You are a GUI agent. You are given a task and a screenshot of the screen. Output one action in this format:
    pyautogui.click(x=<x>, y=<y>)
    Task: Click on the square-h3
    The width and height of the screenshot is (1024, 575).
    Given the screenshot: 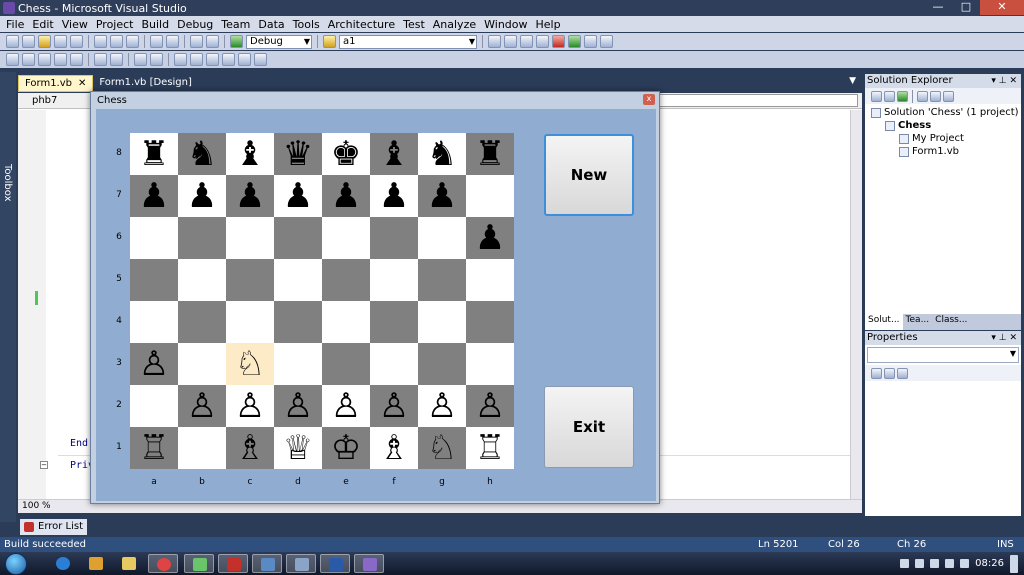 What is the action you would take?
    pyautogui.click(x=490, y=364)
    